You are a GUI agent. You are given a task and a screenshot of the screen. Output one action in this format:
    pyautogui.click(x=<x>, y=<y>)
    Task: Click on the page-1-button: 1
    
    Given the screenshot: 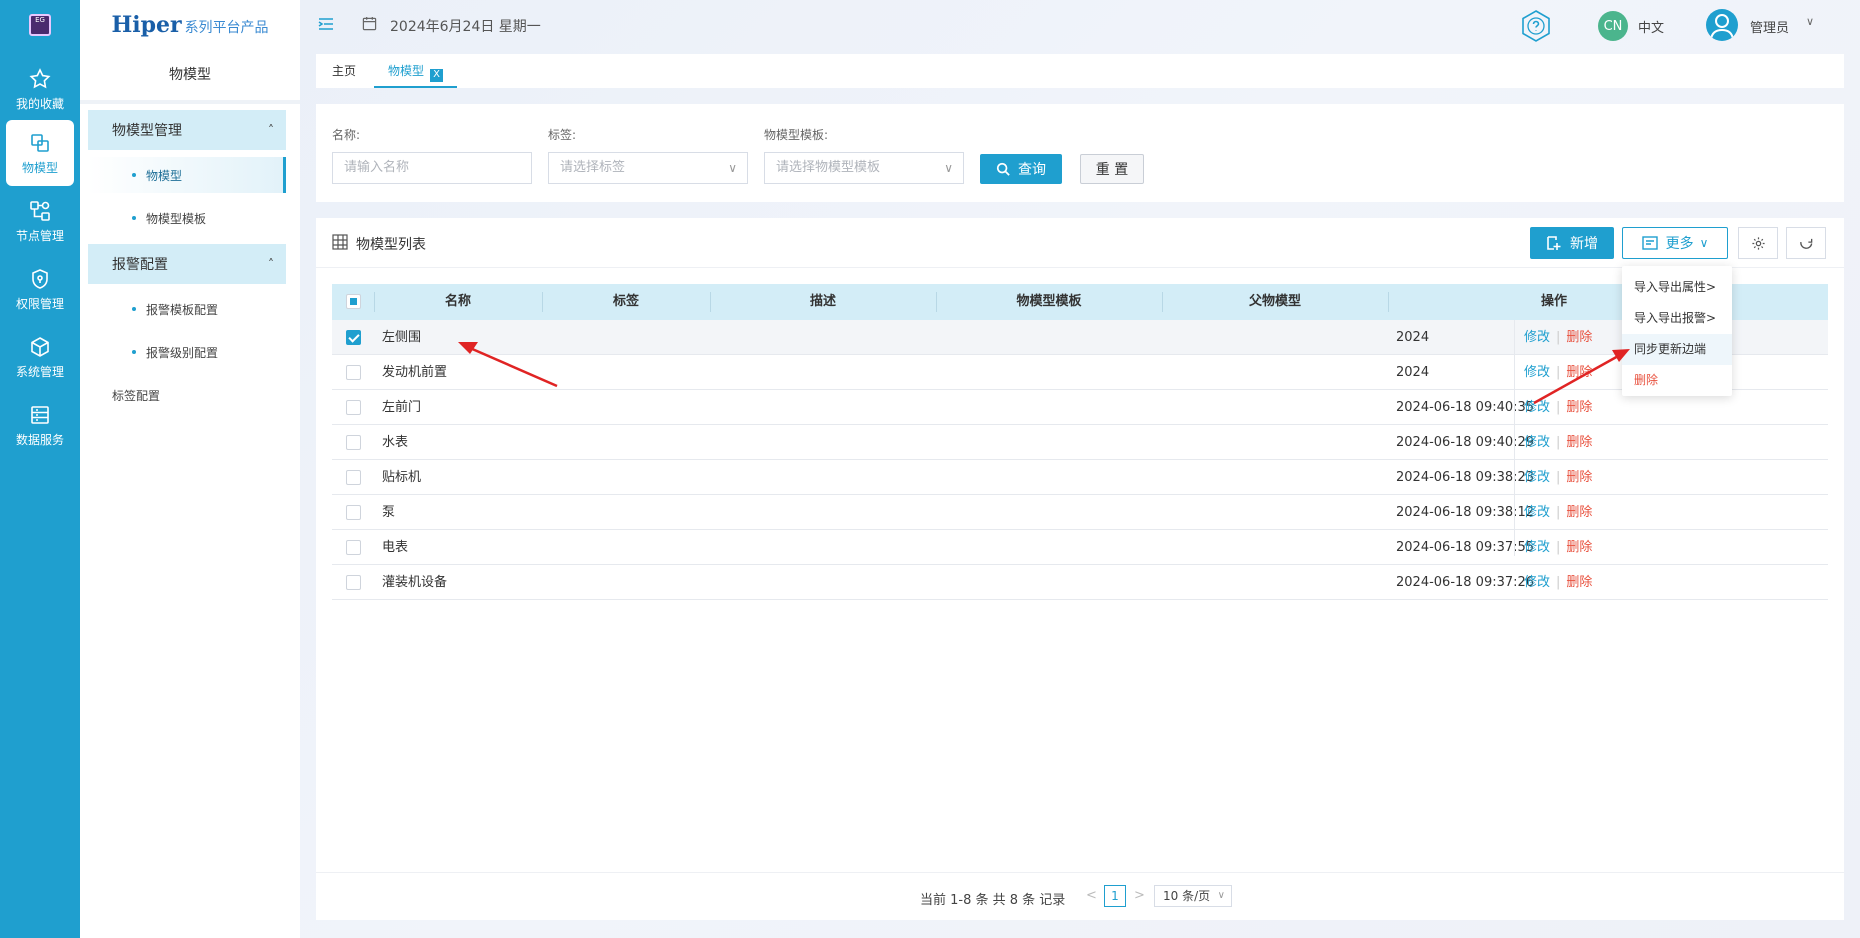 What is the action you would take?
    pyautogui.click(x=1115, y=896)
    